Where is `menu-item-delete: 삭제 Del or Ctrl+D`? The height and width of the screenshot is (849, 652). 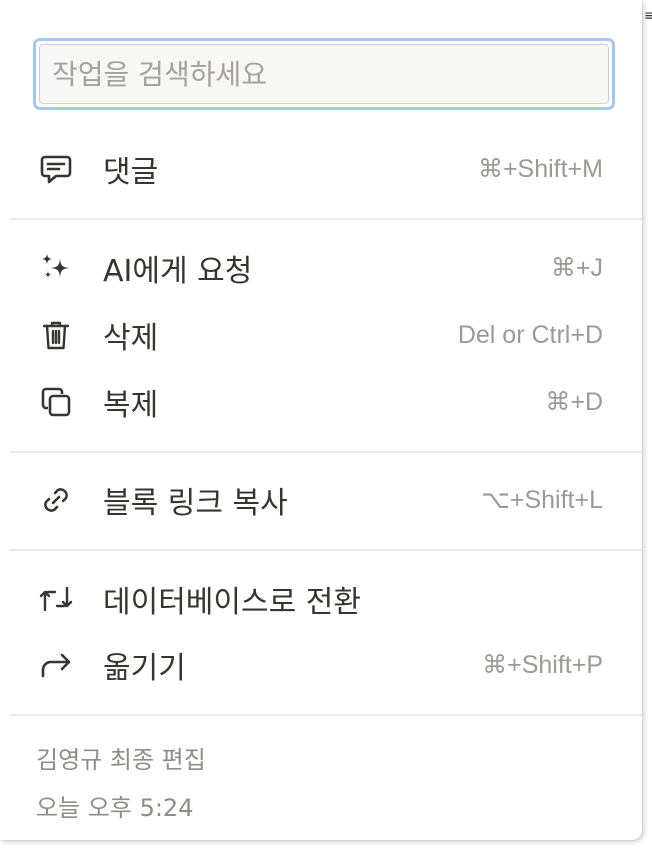 menu-item-delete: 삭제 Del or Ctrl+D is located at coordinates (321, 335).